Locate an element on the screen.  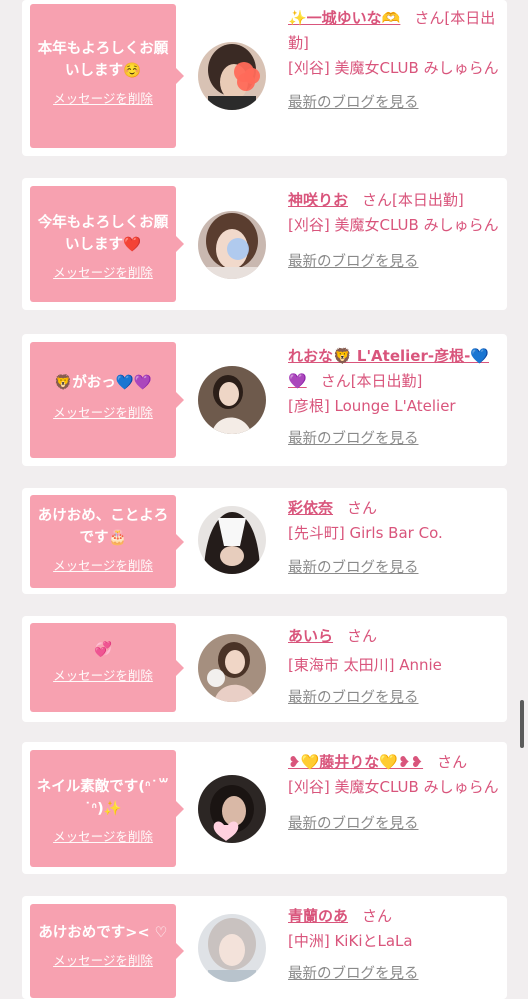
sender-name-link: あいら is located at coordinates (310, 636).